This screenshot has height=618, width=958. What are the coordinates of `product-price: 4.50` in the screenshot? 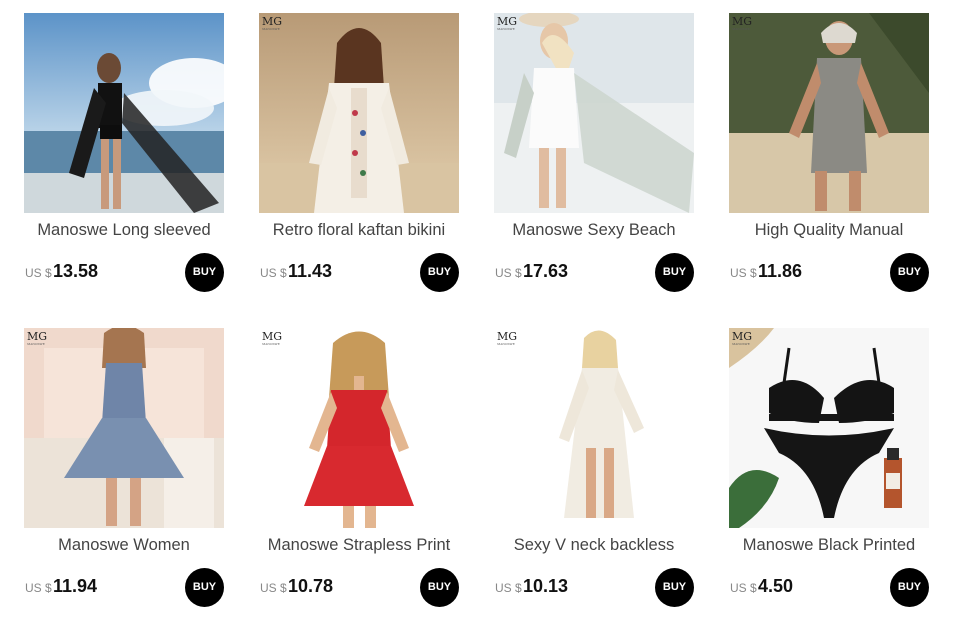 It's located at (776, 586).